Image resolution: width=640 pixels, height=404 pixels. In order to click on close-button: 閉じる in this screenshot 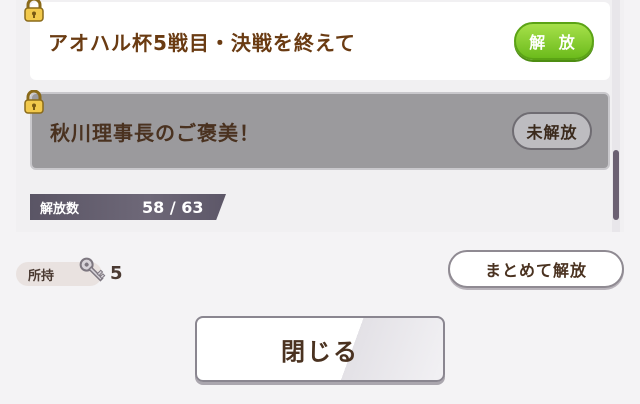, I will do `click(320, 349)`.